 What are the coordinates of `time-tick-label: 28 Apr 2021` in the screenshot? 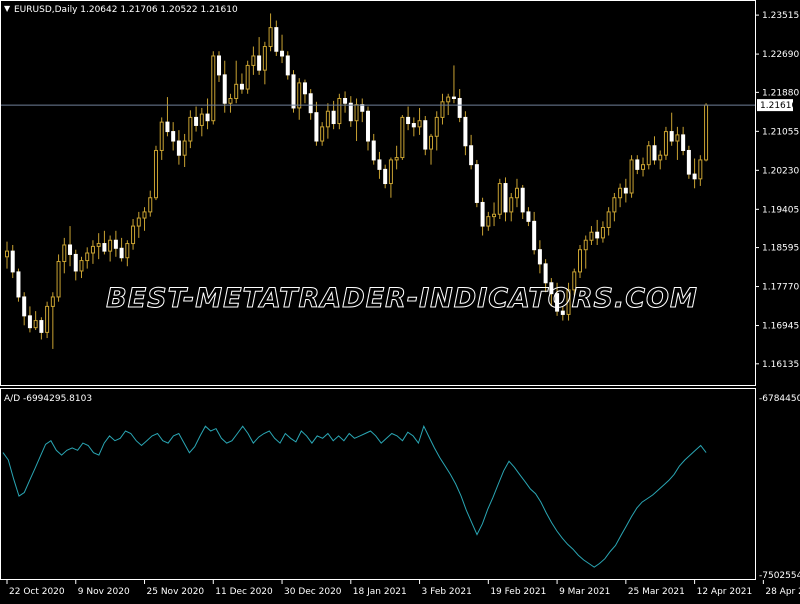 It's located at (782, 592).